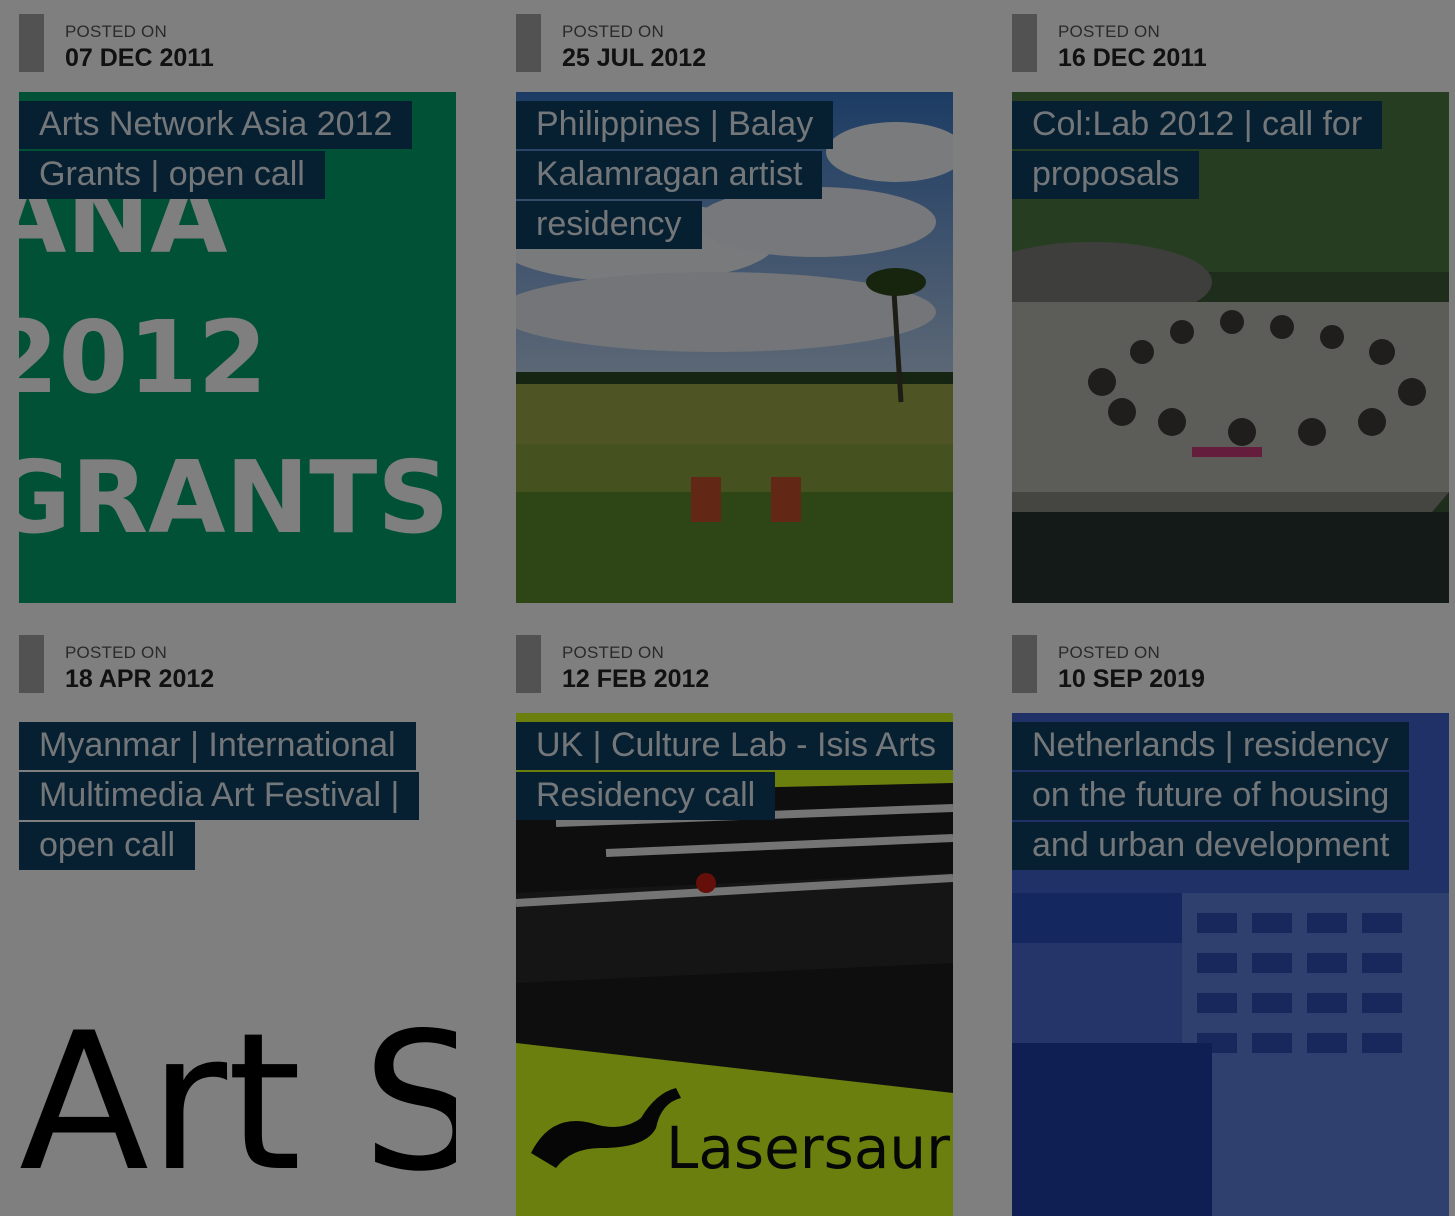 The width and height of the screenshot is (1455, 1216). I want to click on post-meta: POSTED ON 07 DEC 2011, so click(237, 43).